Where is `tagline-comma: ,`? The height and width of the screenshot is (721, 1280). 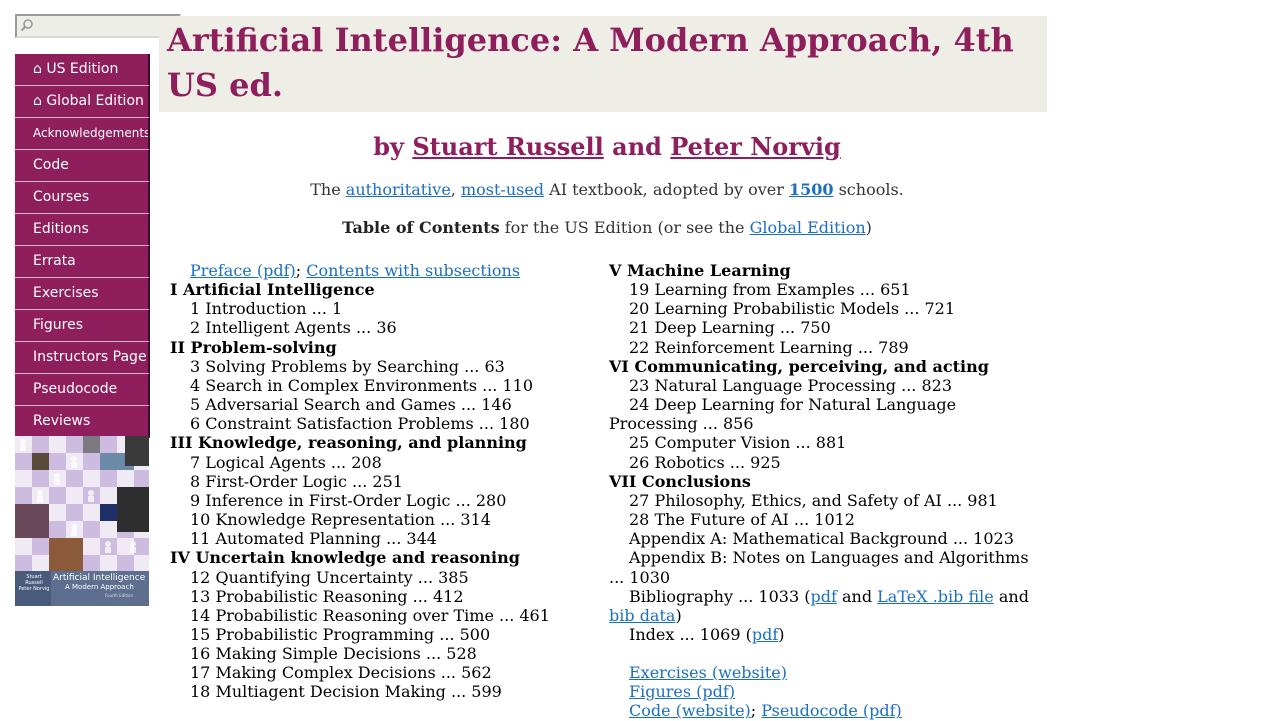
tagline-comma: , is located at coordinates (453, 189).